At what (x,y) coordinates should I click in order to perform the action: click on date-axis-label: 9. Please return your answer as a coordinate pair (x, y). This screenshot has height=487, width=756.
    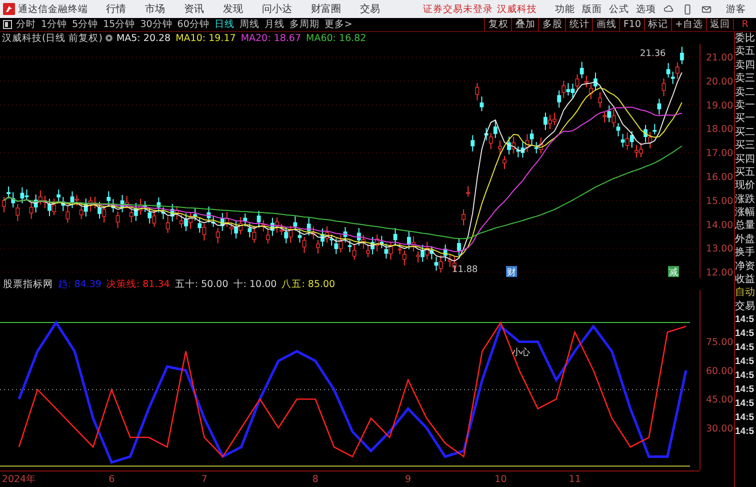
    Looking at the image, I should click on (408, 479).